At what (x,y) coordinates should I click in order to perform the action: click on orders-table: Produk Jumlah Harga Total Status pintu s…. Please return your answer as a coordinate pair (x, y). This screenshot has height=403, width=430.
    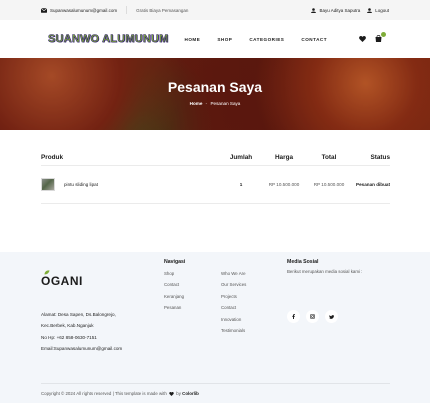
    Looking at the image, I should click on (215, 177).